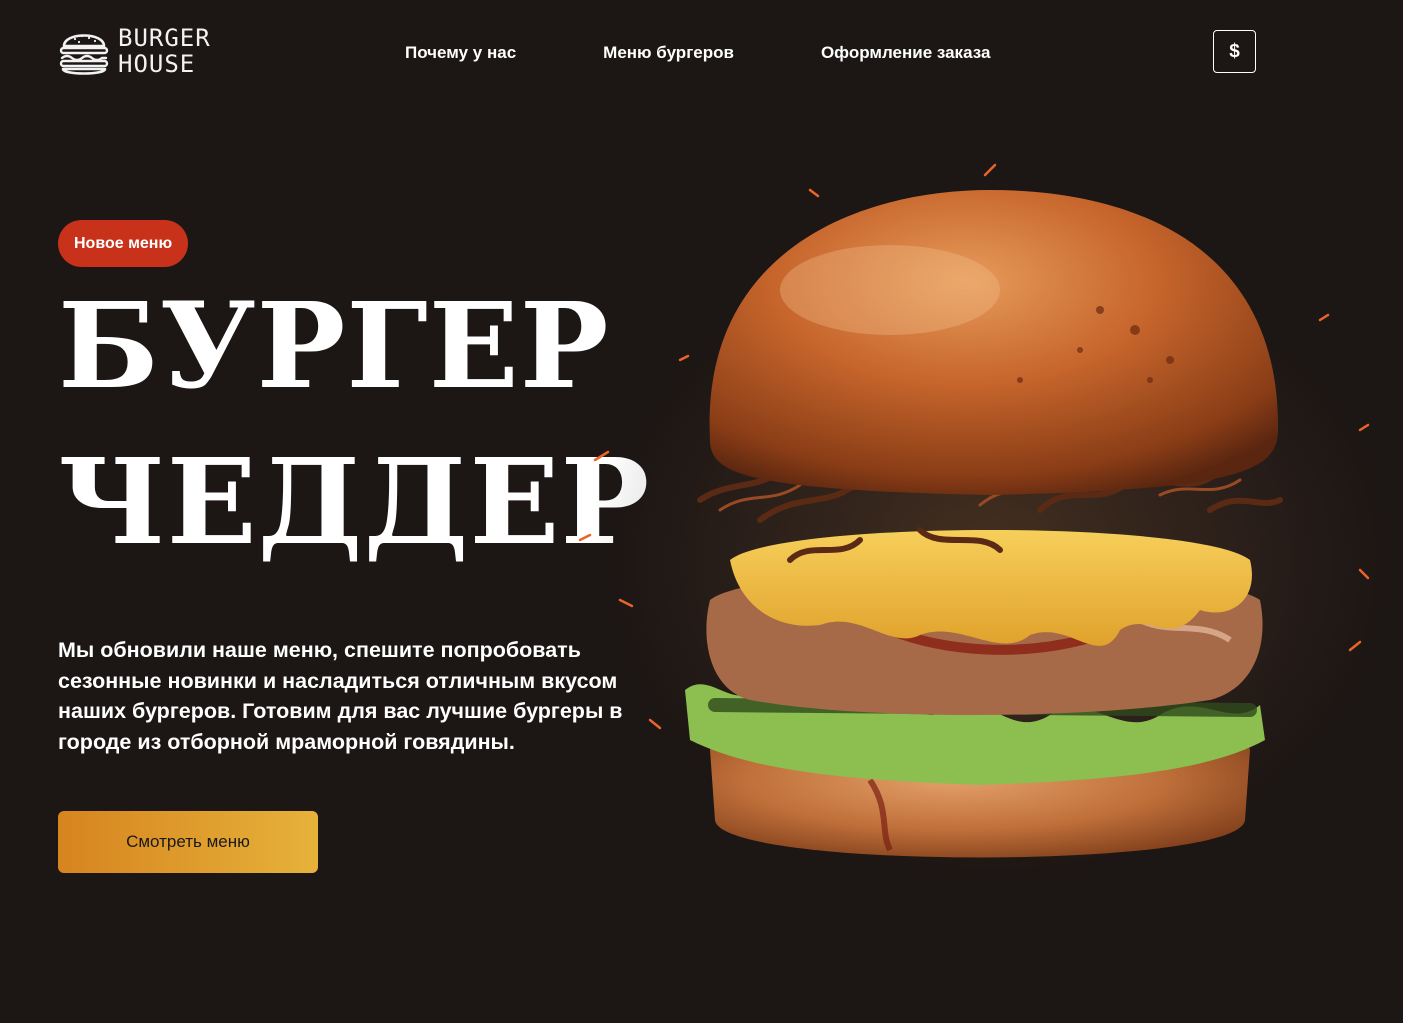 This screenshot has width=1403, height=1023. Describe the element at coordinates (164, 38) in the screenshot. I see `brand-name-line1: BURGER` at that location.